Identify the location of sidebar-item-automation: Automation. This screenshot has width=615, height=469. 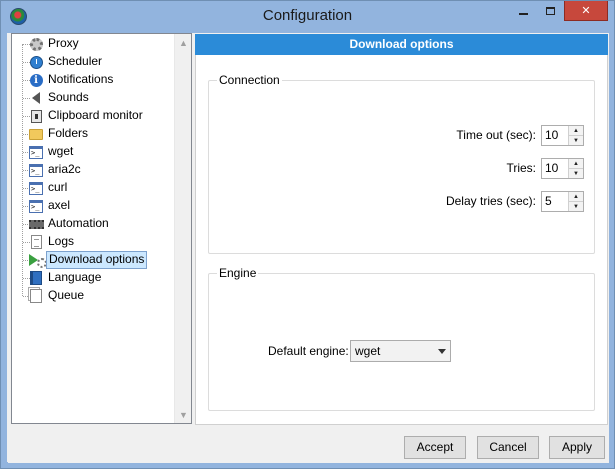
(94, 224).